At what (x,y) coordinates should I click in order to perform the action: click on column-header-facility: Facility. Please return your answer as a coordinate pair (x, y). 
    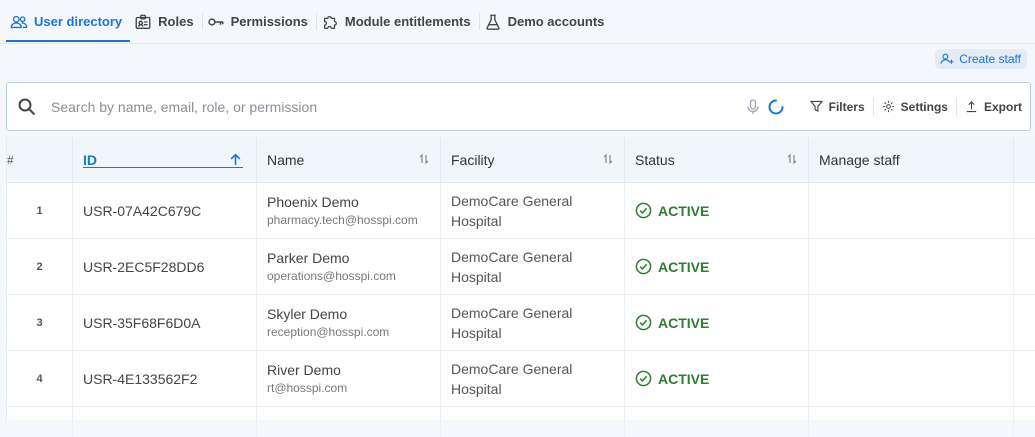
    Looking at the image, I should click on (533, 159).